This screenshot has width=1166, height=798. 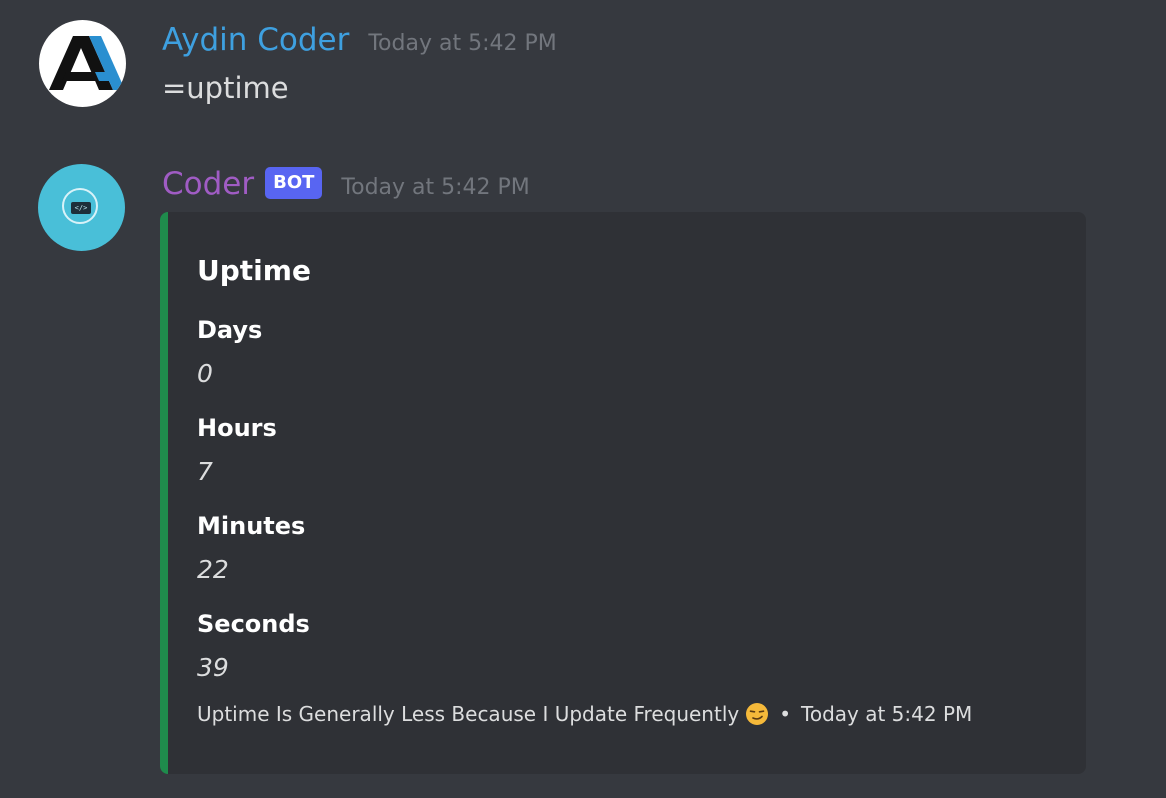 I want to click on field-name: Minutes, so click(x=251, y=526).